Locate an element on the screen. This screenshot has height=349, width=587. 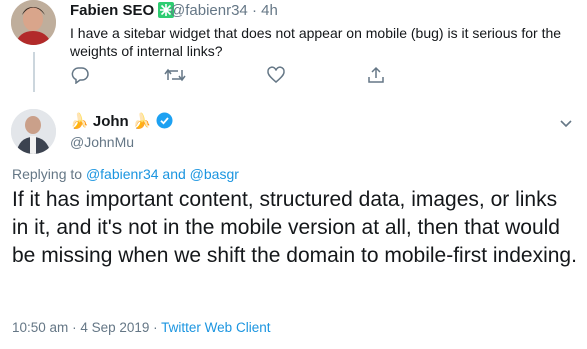
reply-icon is located at coordinates (80, 75).